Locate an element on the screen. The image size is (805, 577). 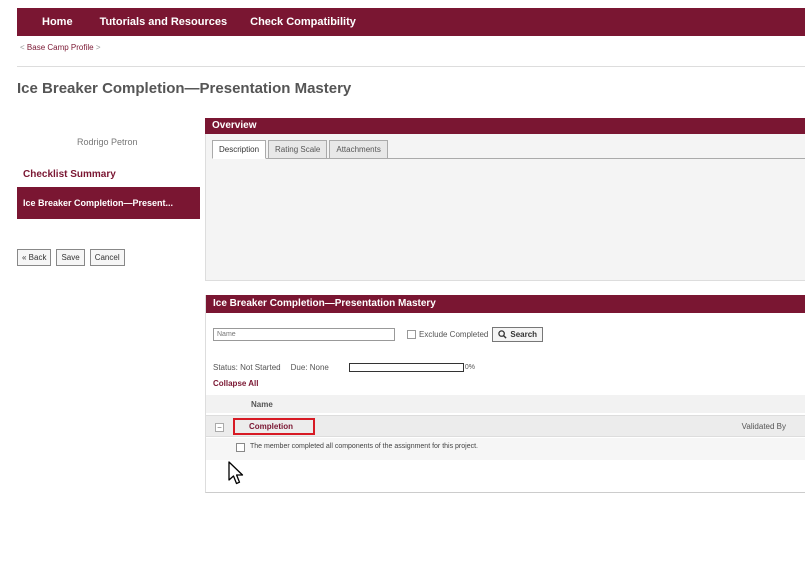
search-row: Exclude Completed Search is located at coordinates (378, 334).